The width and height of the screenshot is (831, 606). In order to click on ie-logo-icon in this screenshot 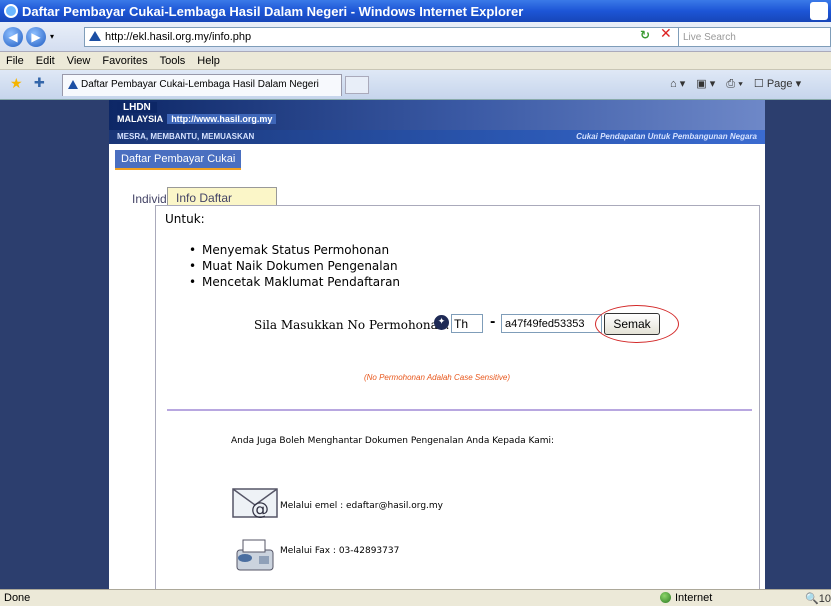, I will do `click(11, 11)`.